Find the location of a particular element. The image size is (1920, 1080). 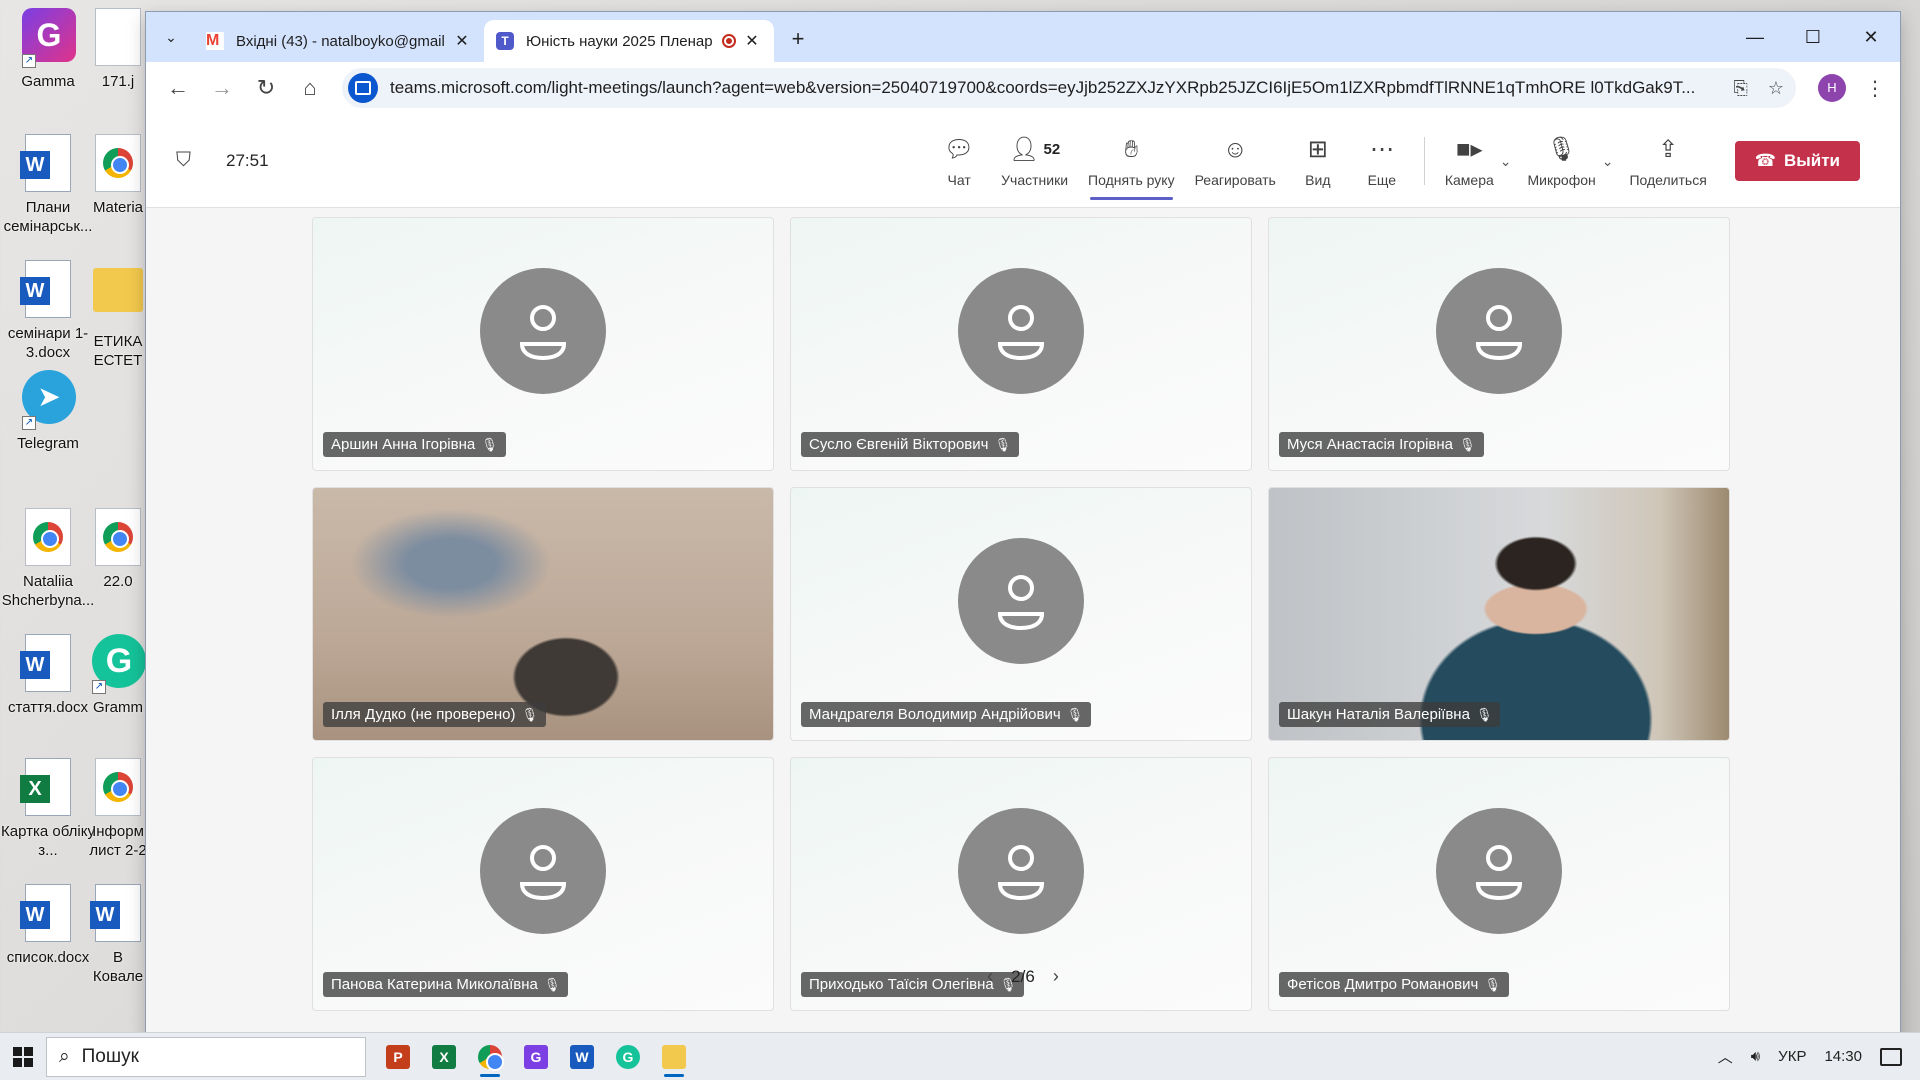

chat-label: Чат is located at coordinates (959, 180).